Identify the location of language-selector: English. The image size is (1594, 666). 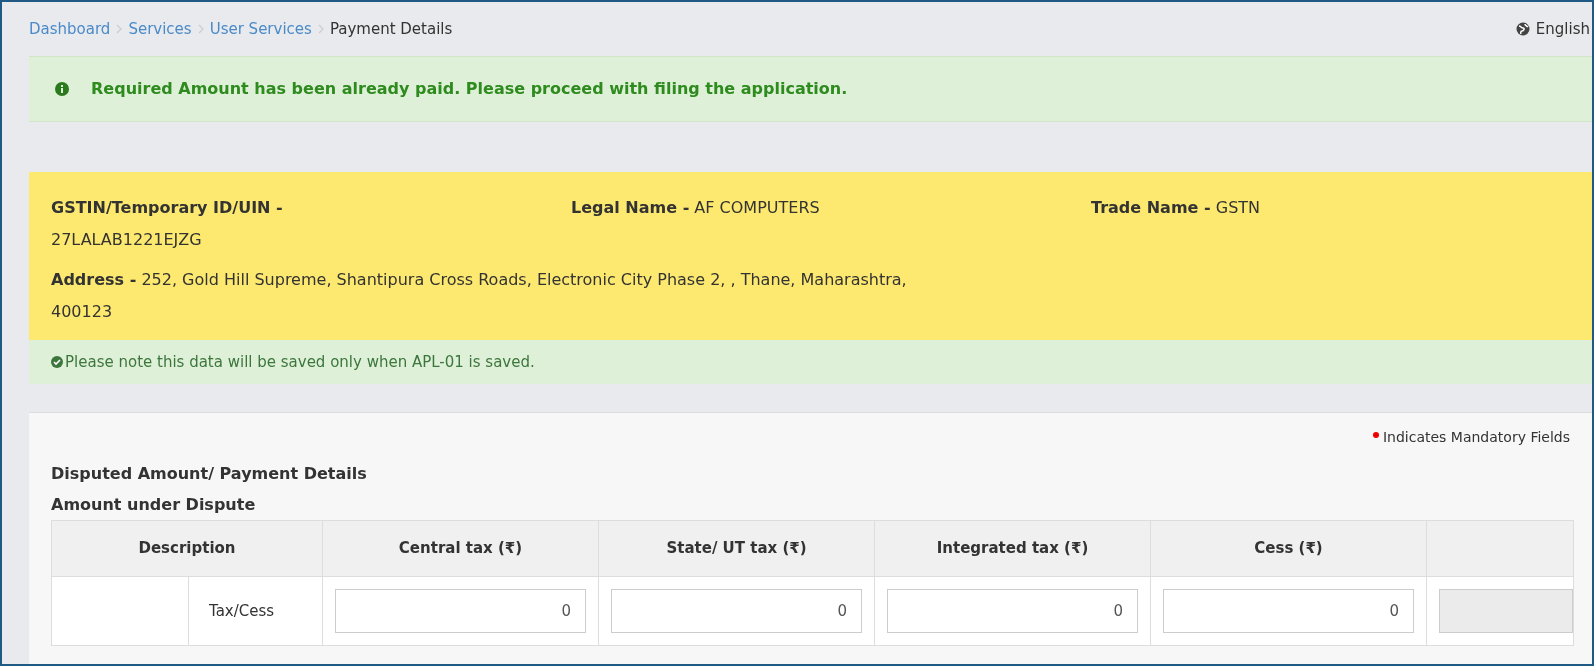
(1562, 29).